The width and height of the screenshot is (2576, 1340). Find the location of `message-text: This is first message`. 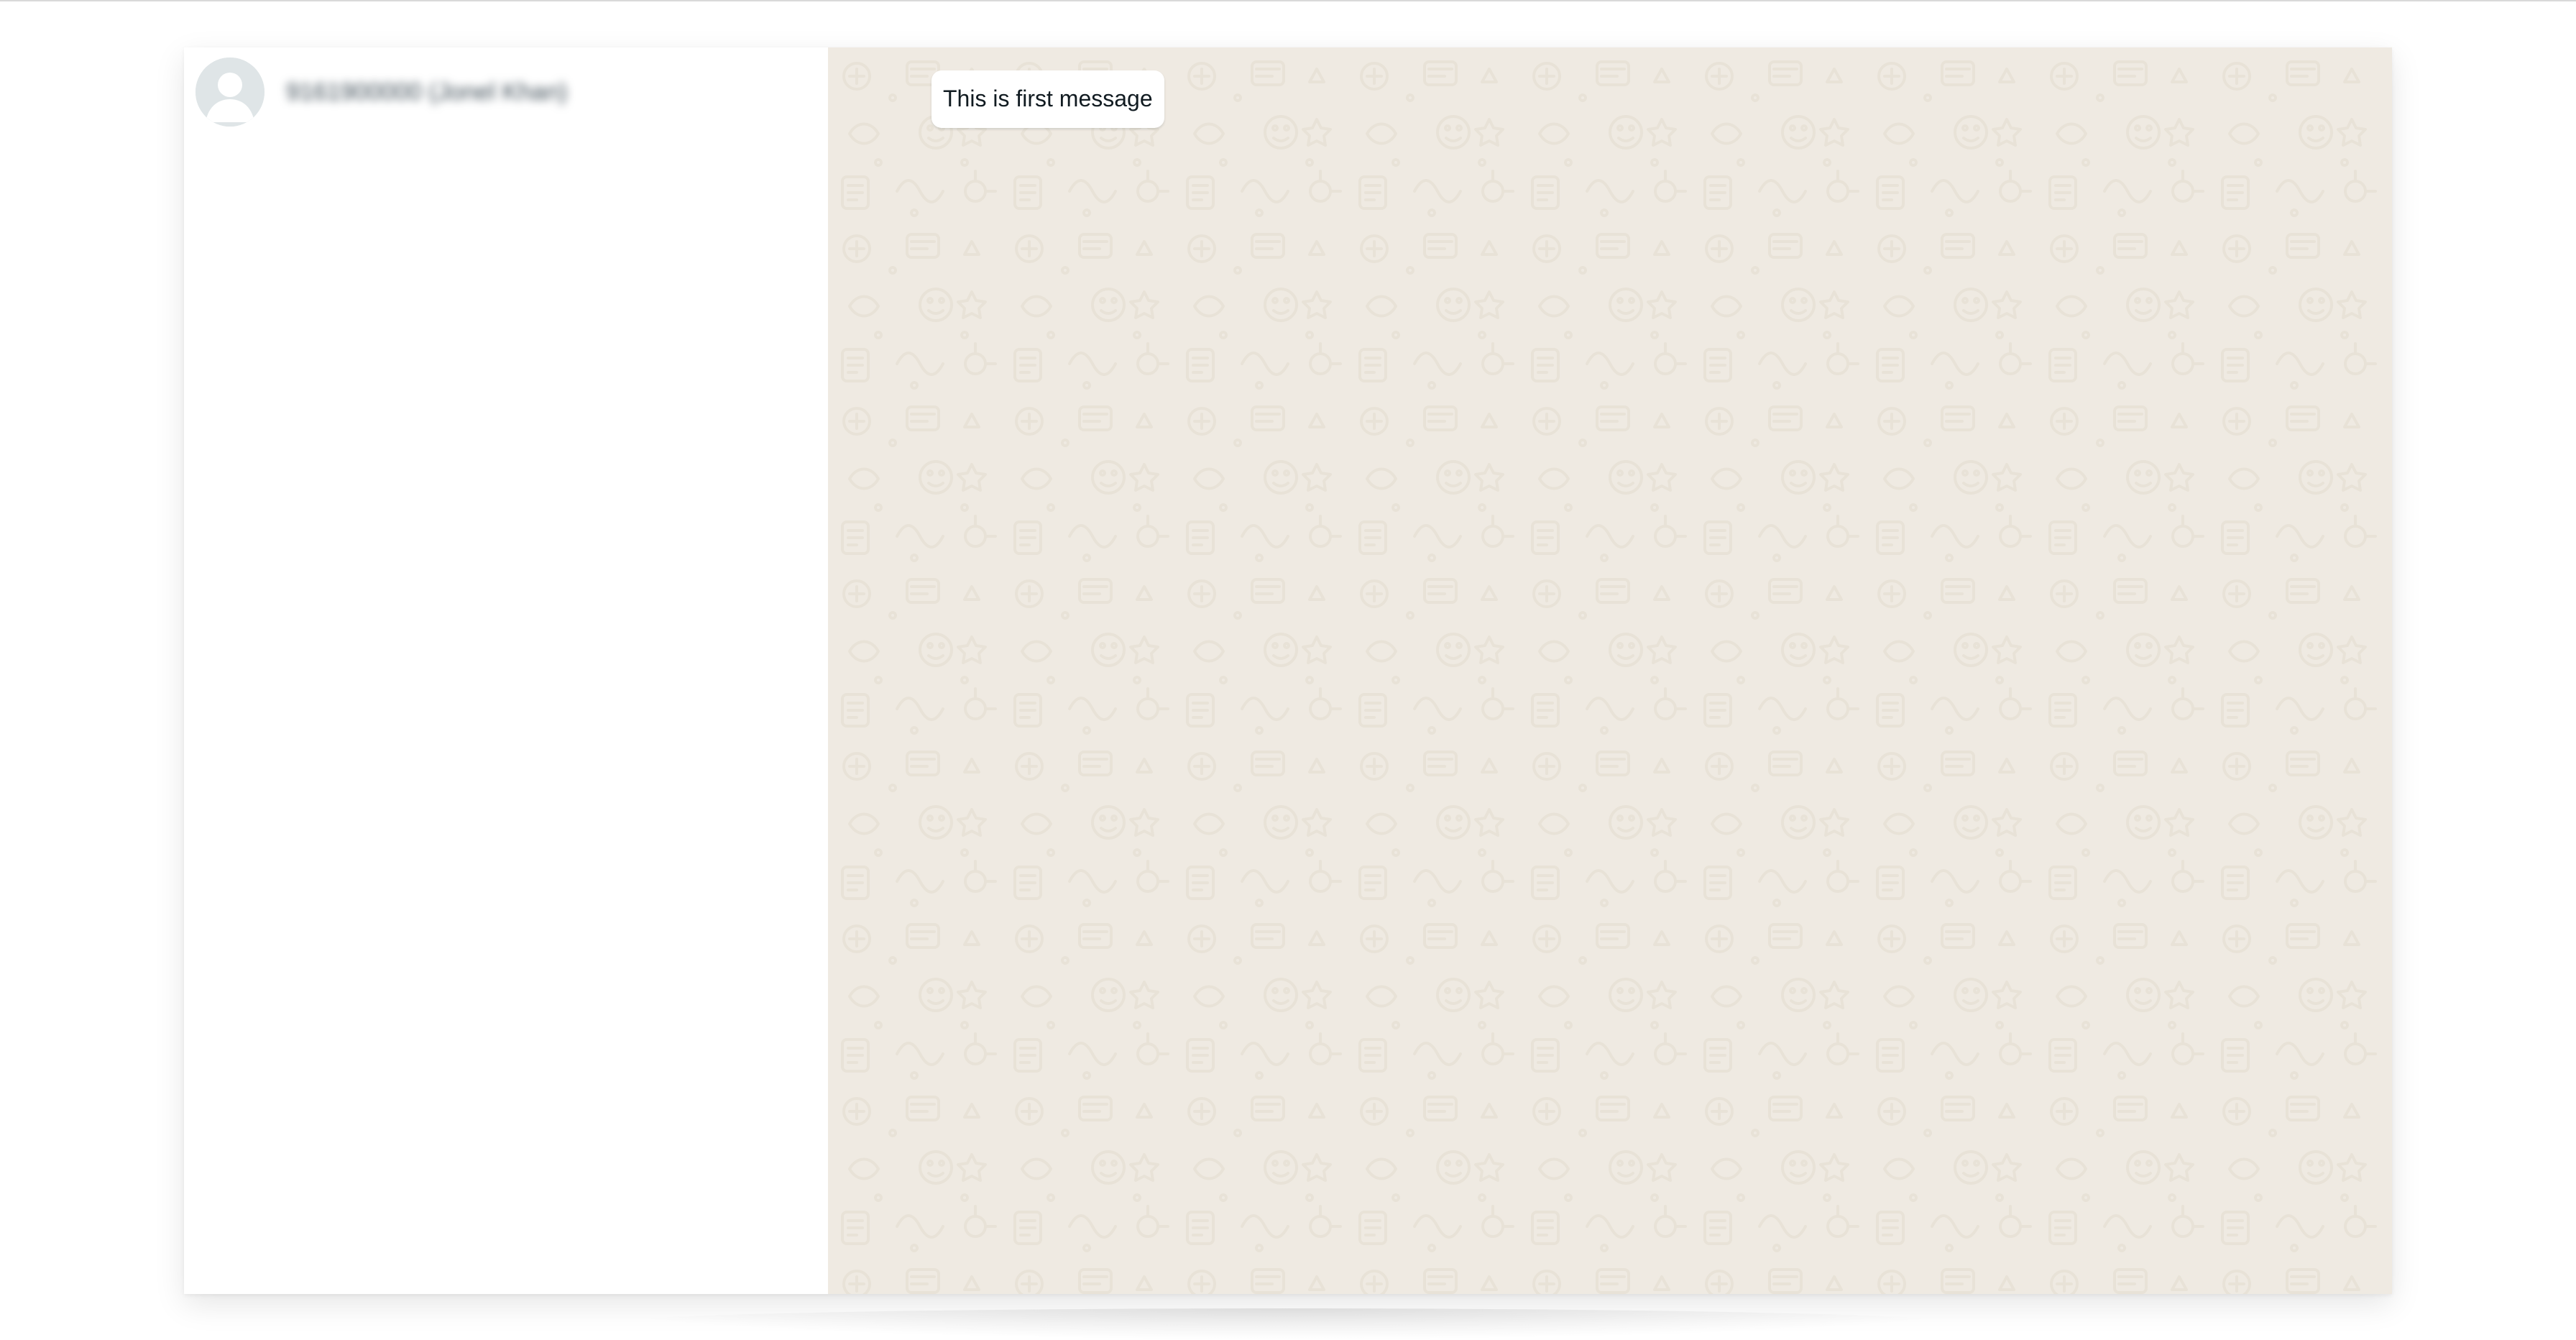

message-text: This is first message is located at coordinates (1048, 98).